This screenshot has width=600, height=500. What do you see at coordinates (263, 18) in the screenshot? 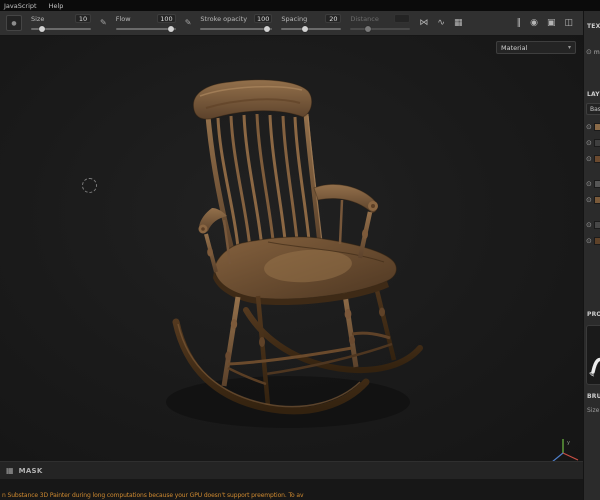
I see `stroke-opacity-value: 100` at bounding box center [263, 18].